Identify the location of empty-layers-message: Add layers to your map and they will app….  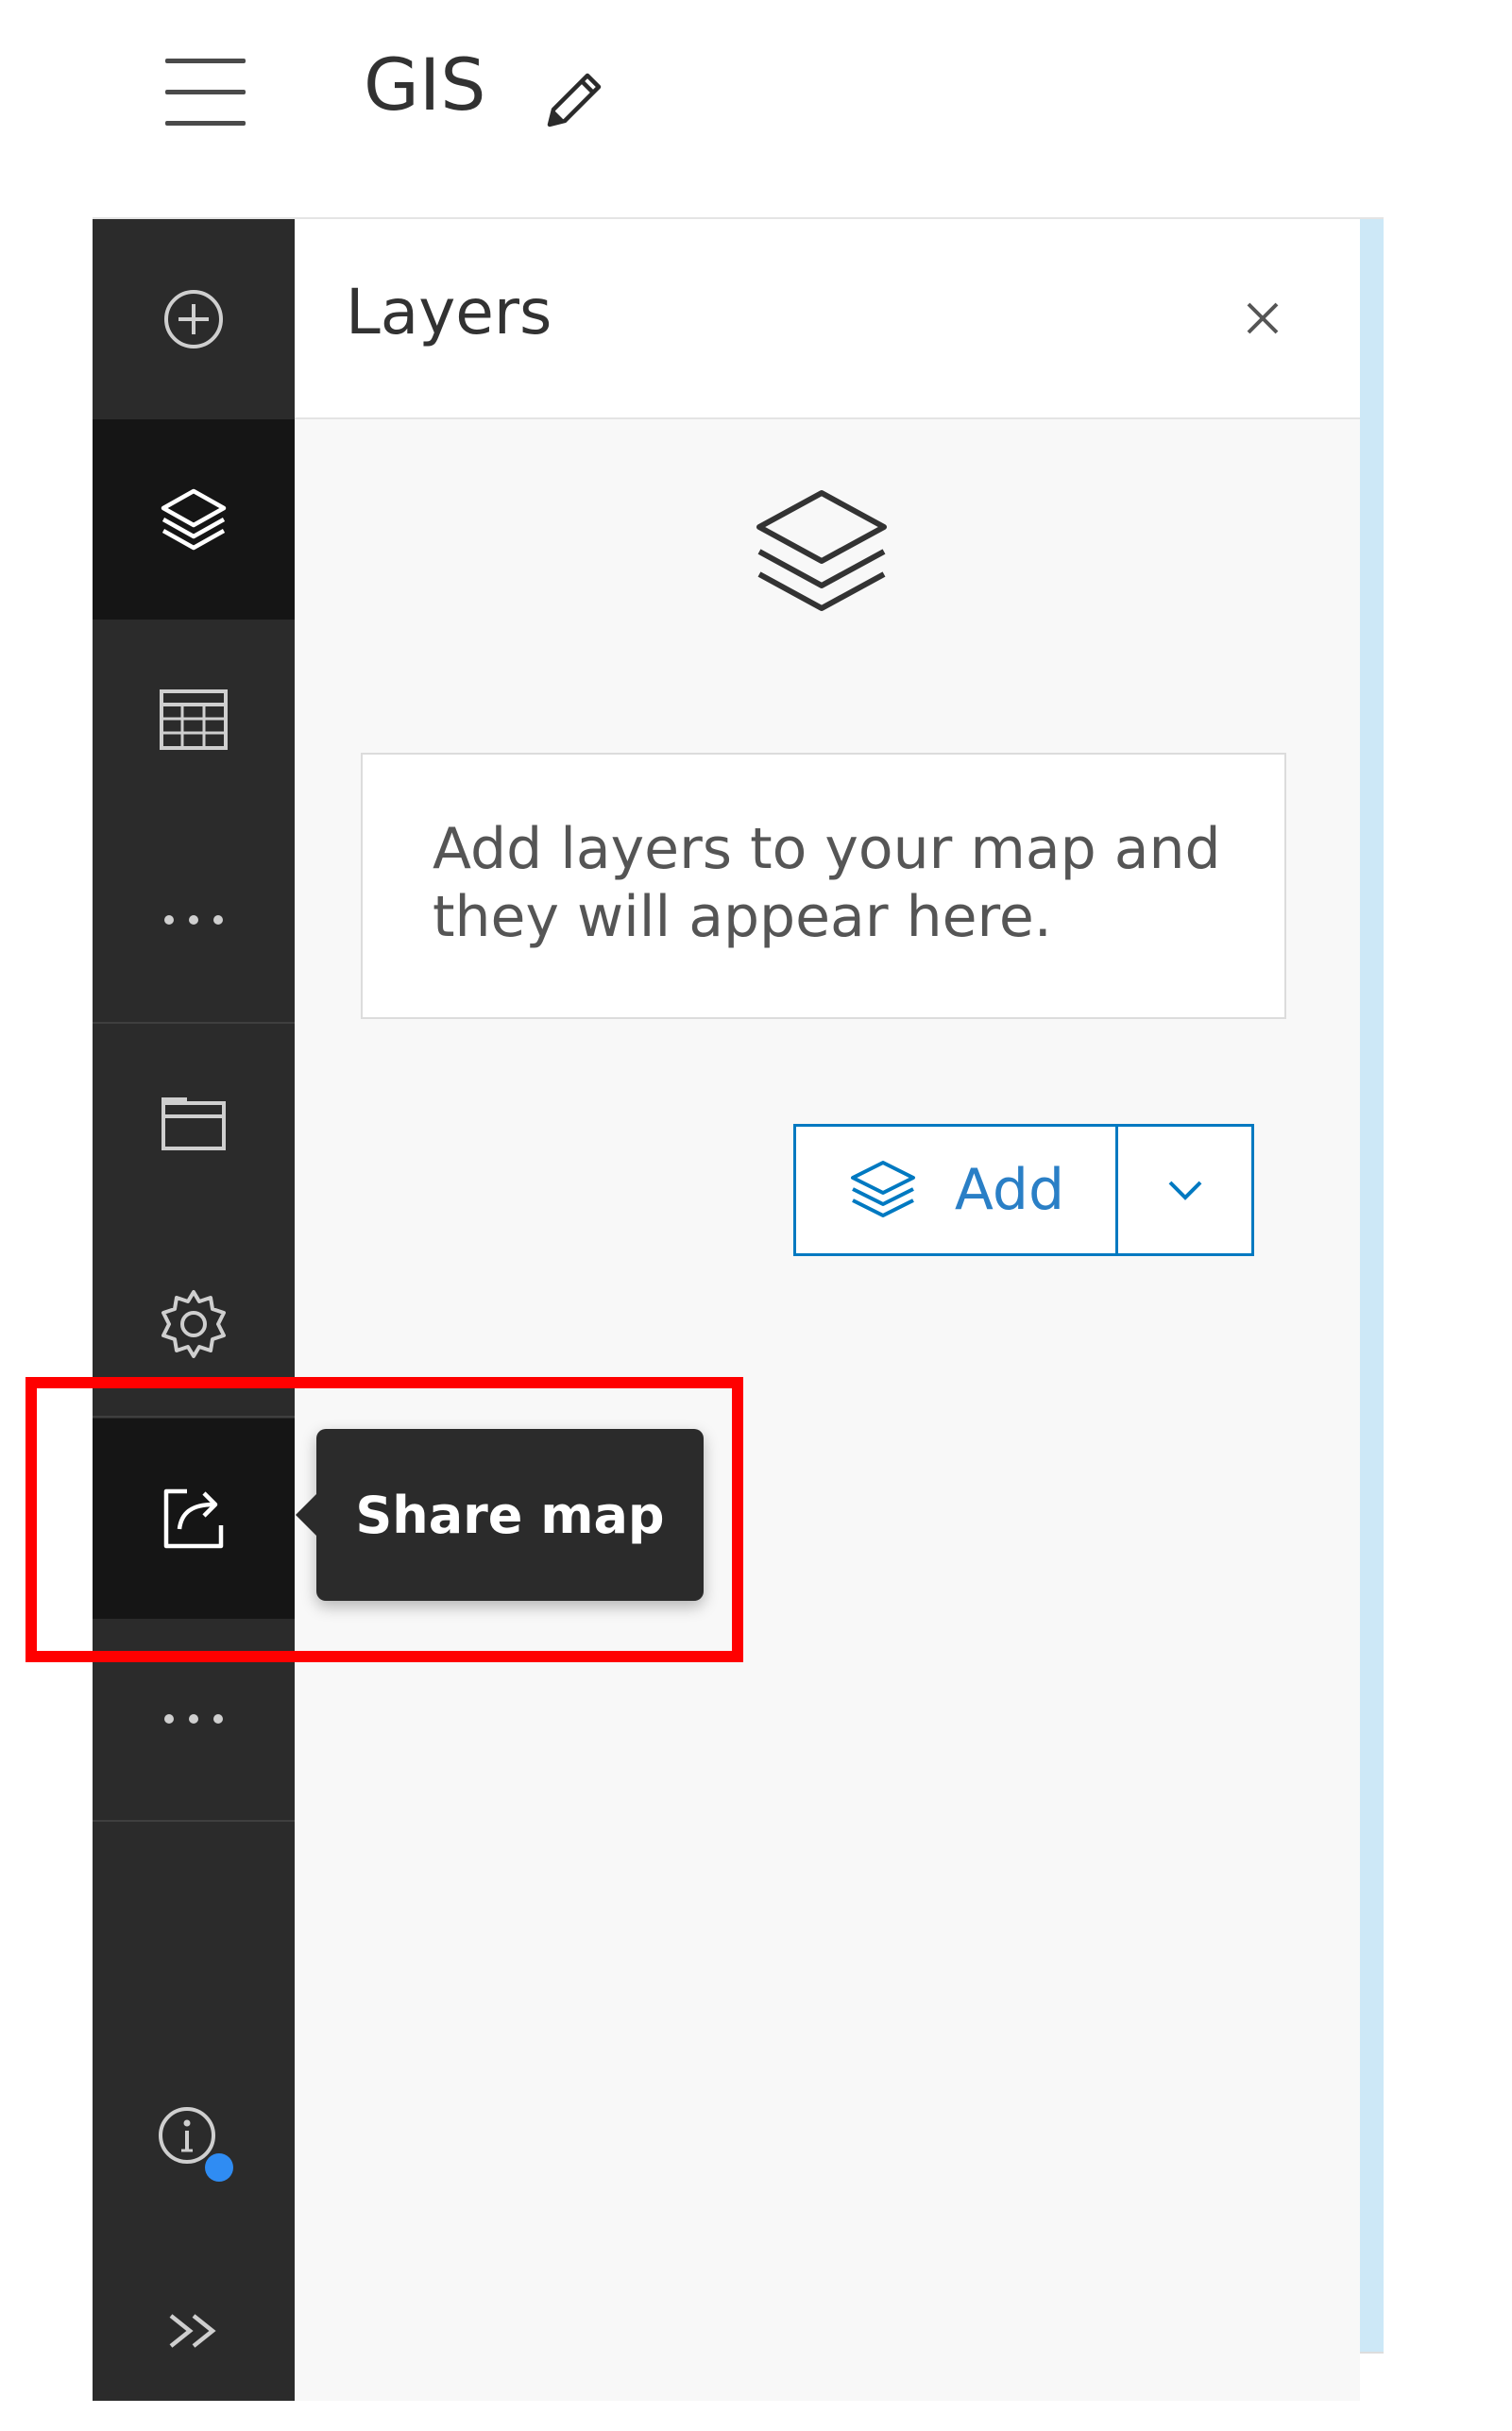
(827, 883).